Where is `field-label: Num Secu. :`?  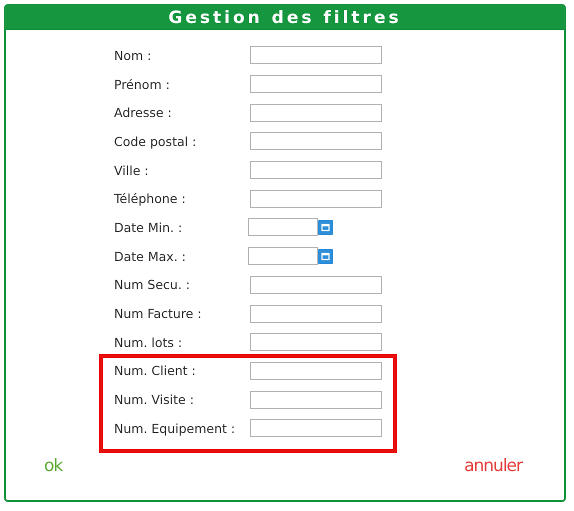
field-label: Num Secu. : is located at coordinates (153, 284).